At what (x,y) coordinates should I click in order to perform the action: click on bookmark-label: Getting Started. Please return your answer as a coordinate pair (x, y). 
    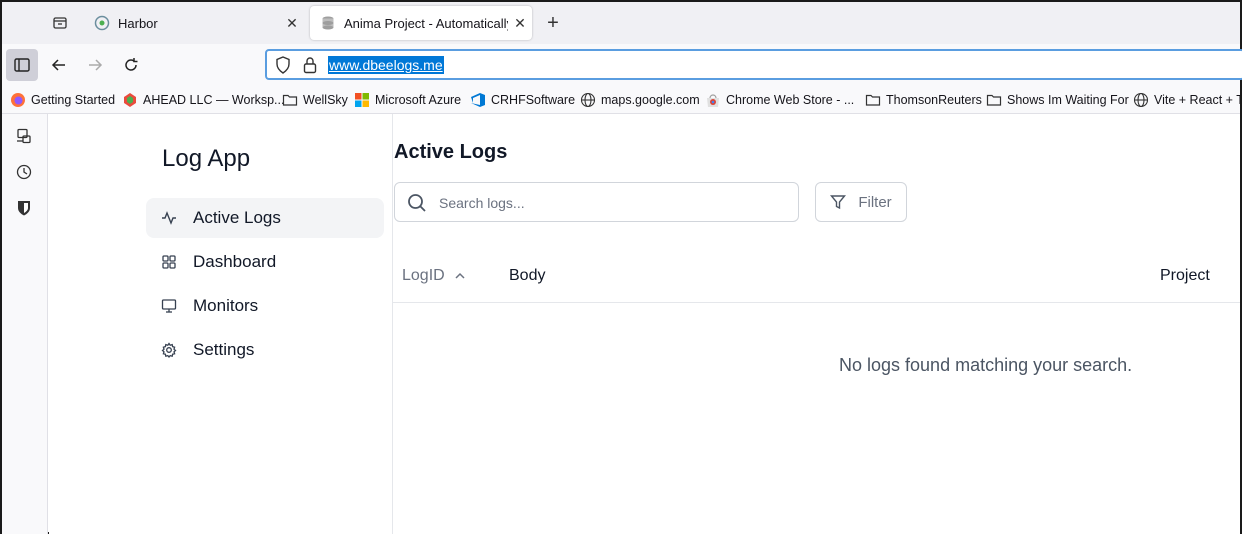
    Looking at the image, I should click on (73, 100).